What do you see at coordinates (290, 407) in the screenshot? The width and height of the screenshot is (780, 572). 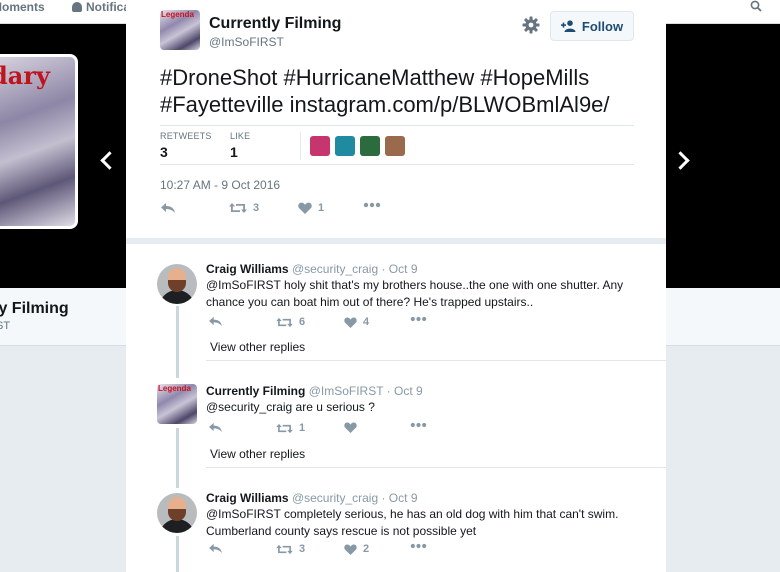 I see `reply-text: @security_craig are u serious ?` at bounding box center [290, 407].